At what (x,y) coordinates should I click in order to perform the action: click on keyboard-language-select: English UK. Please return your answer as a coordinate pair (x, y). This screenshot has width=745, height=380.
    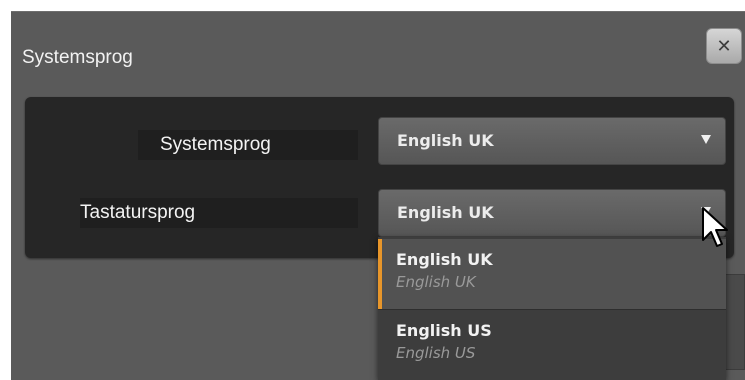
    Looking at the image, I should click on (552, 213).